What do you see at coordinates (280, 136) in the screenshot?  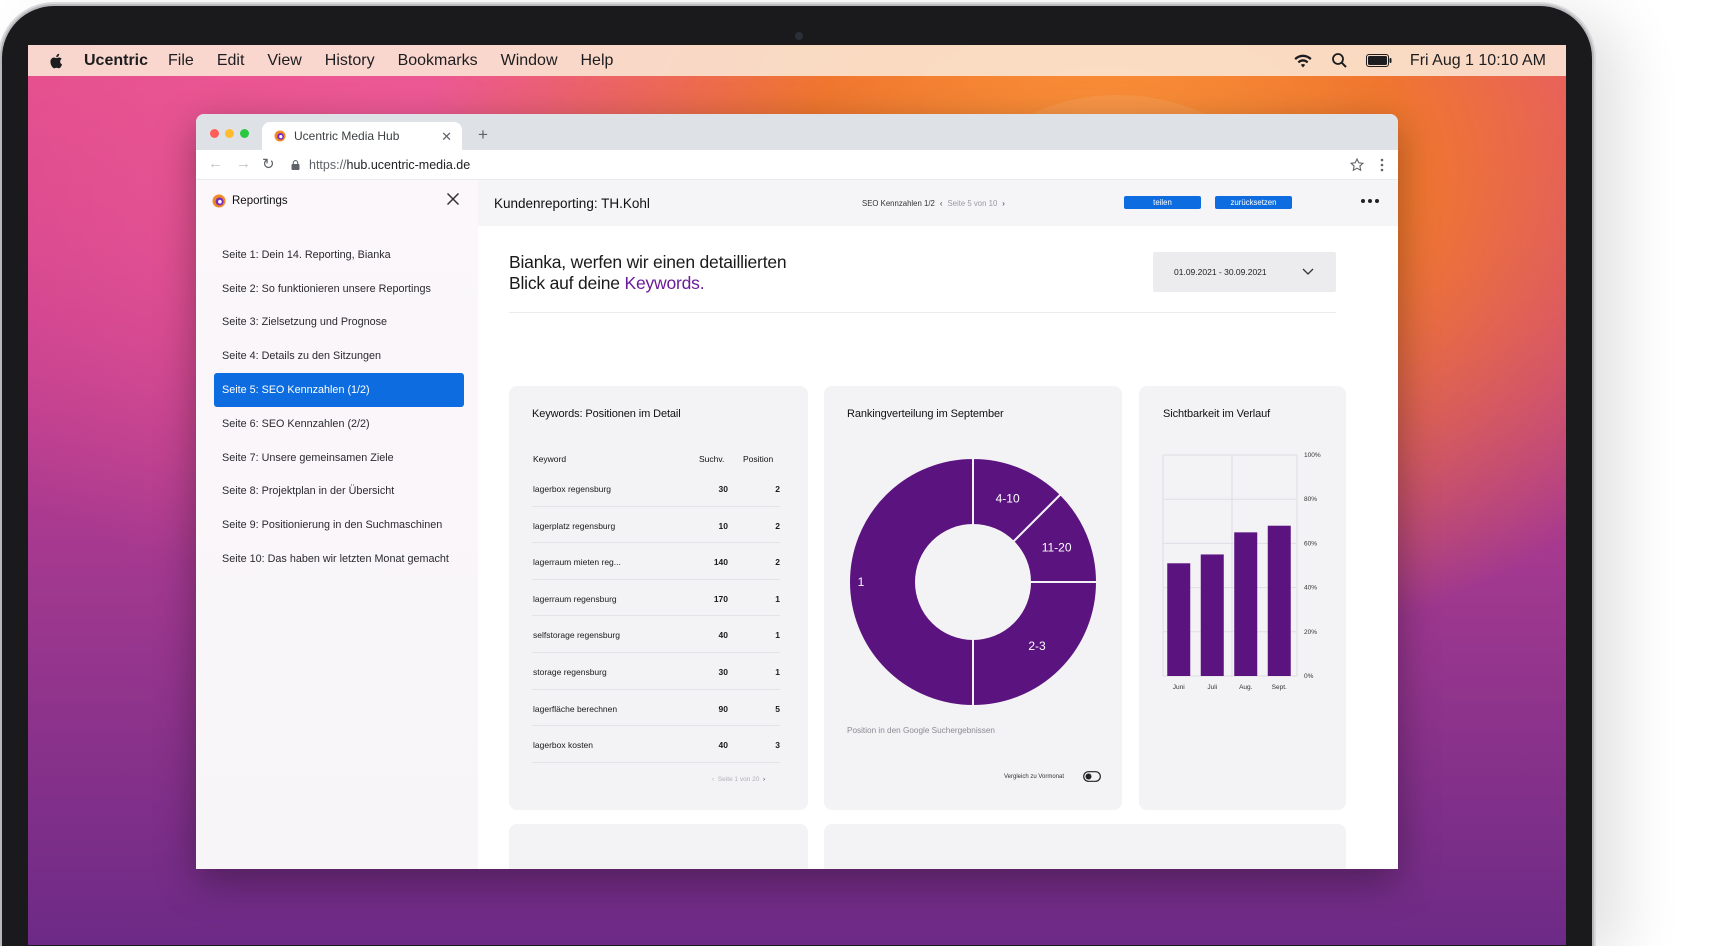 I see `favicon-icon` at bounding box center [280, 136].